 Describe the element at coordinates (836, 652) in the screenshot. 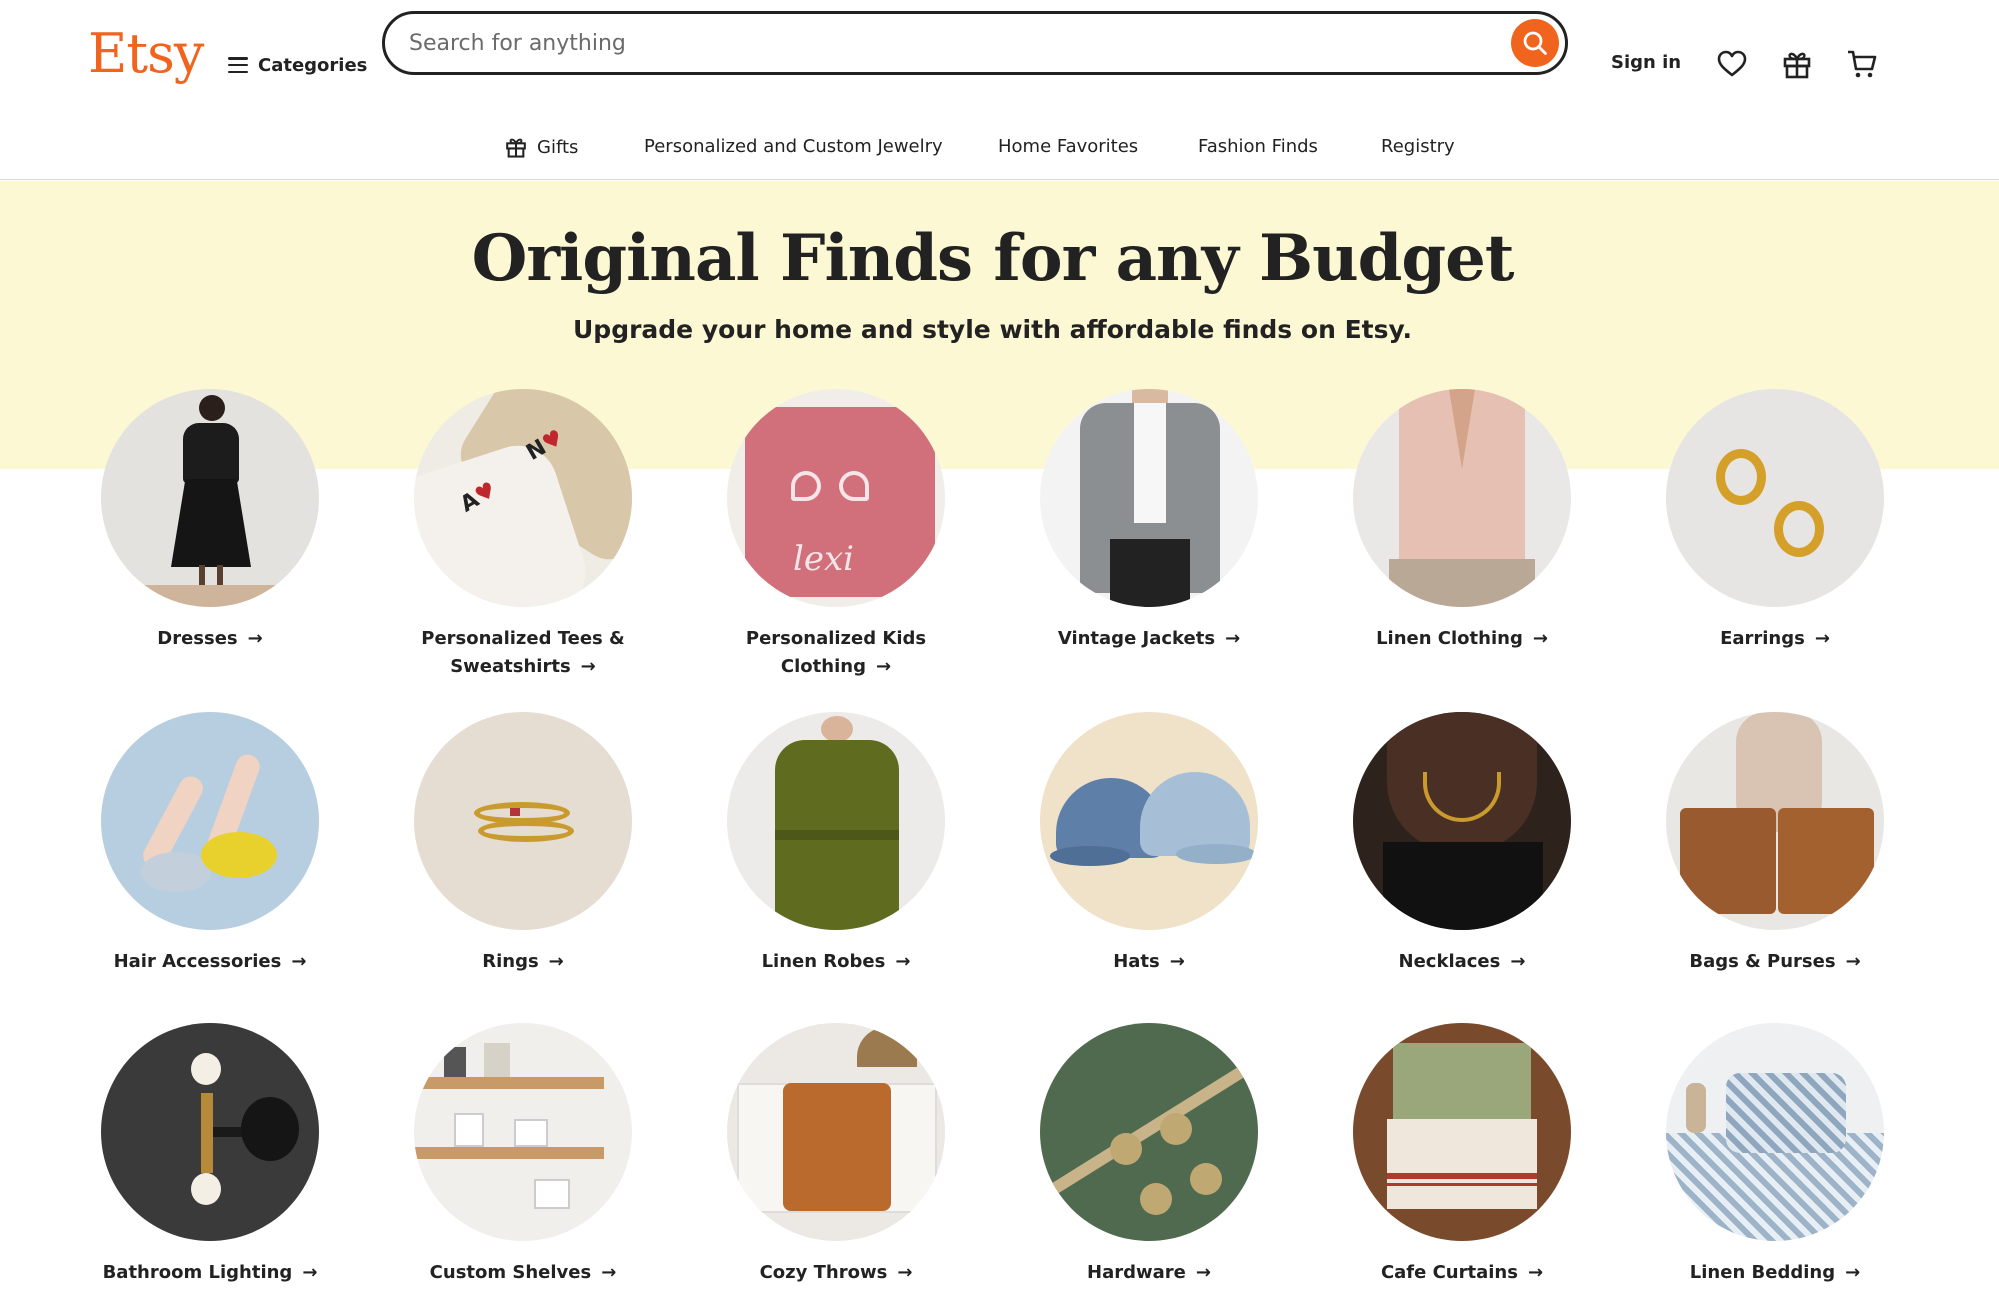

I see `category-label: Personalized Kids Clothing` at that location.